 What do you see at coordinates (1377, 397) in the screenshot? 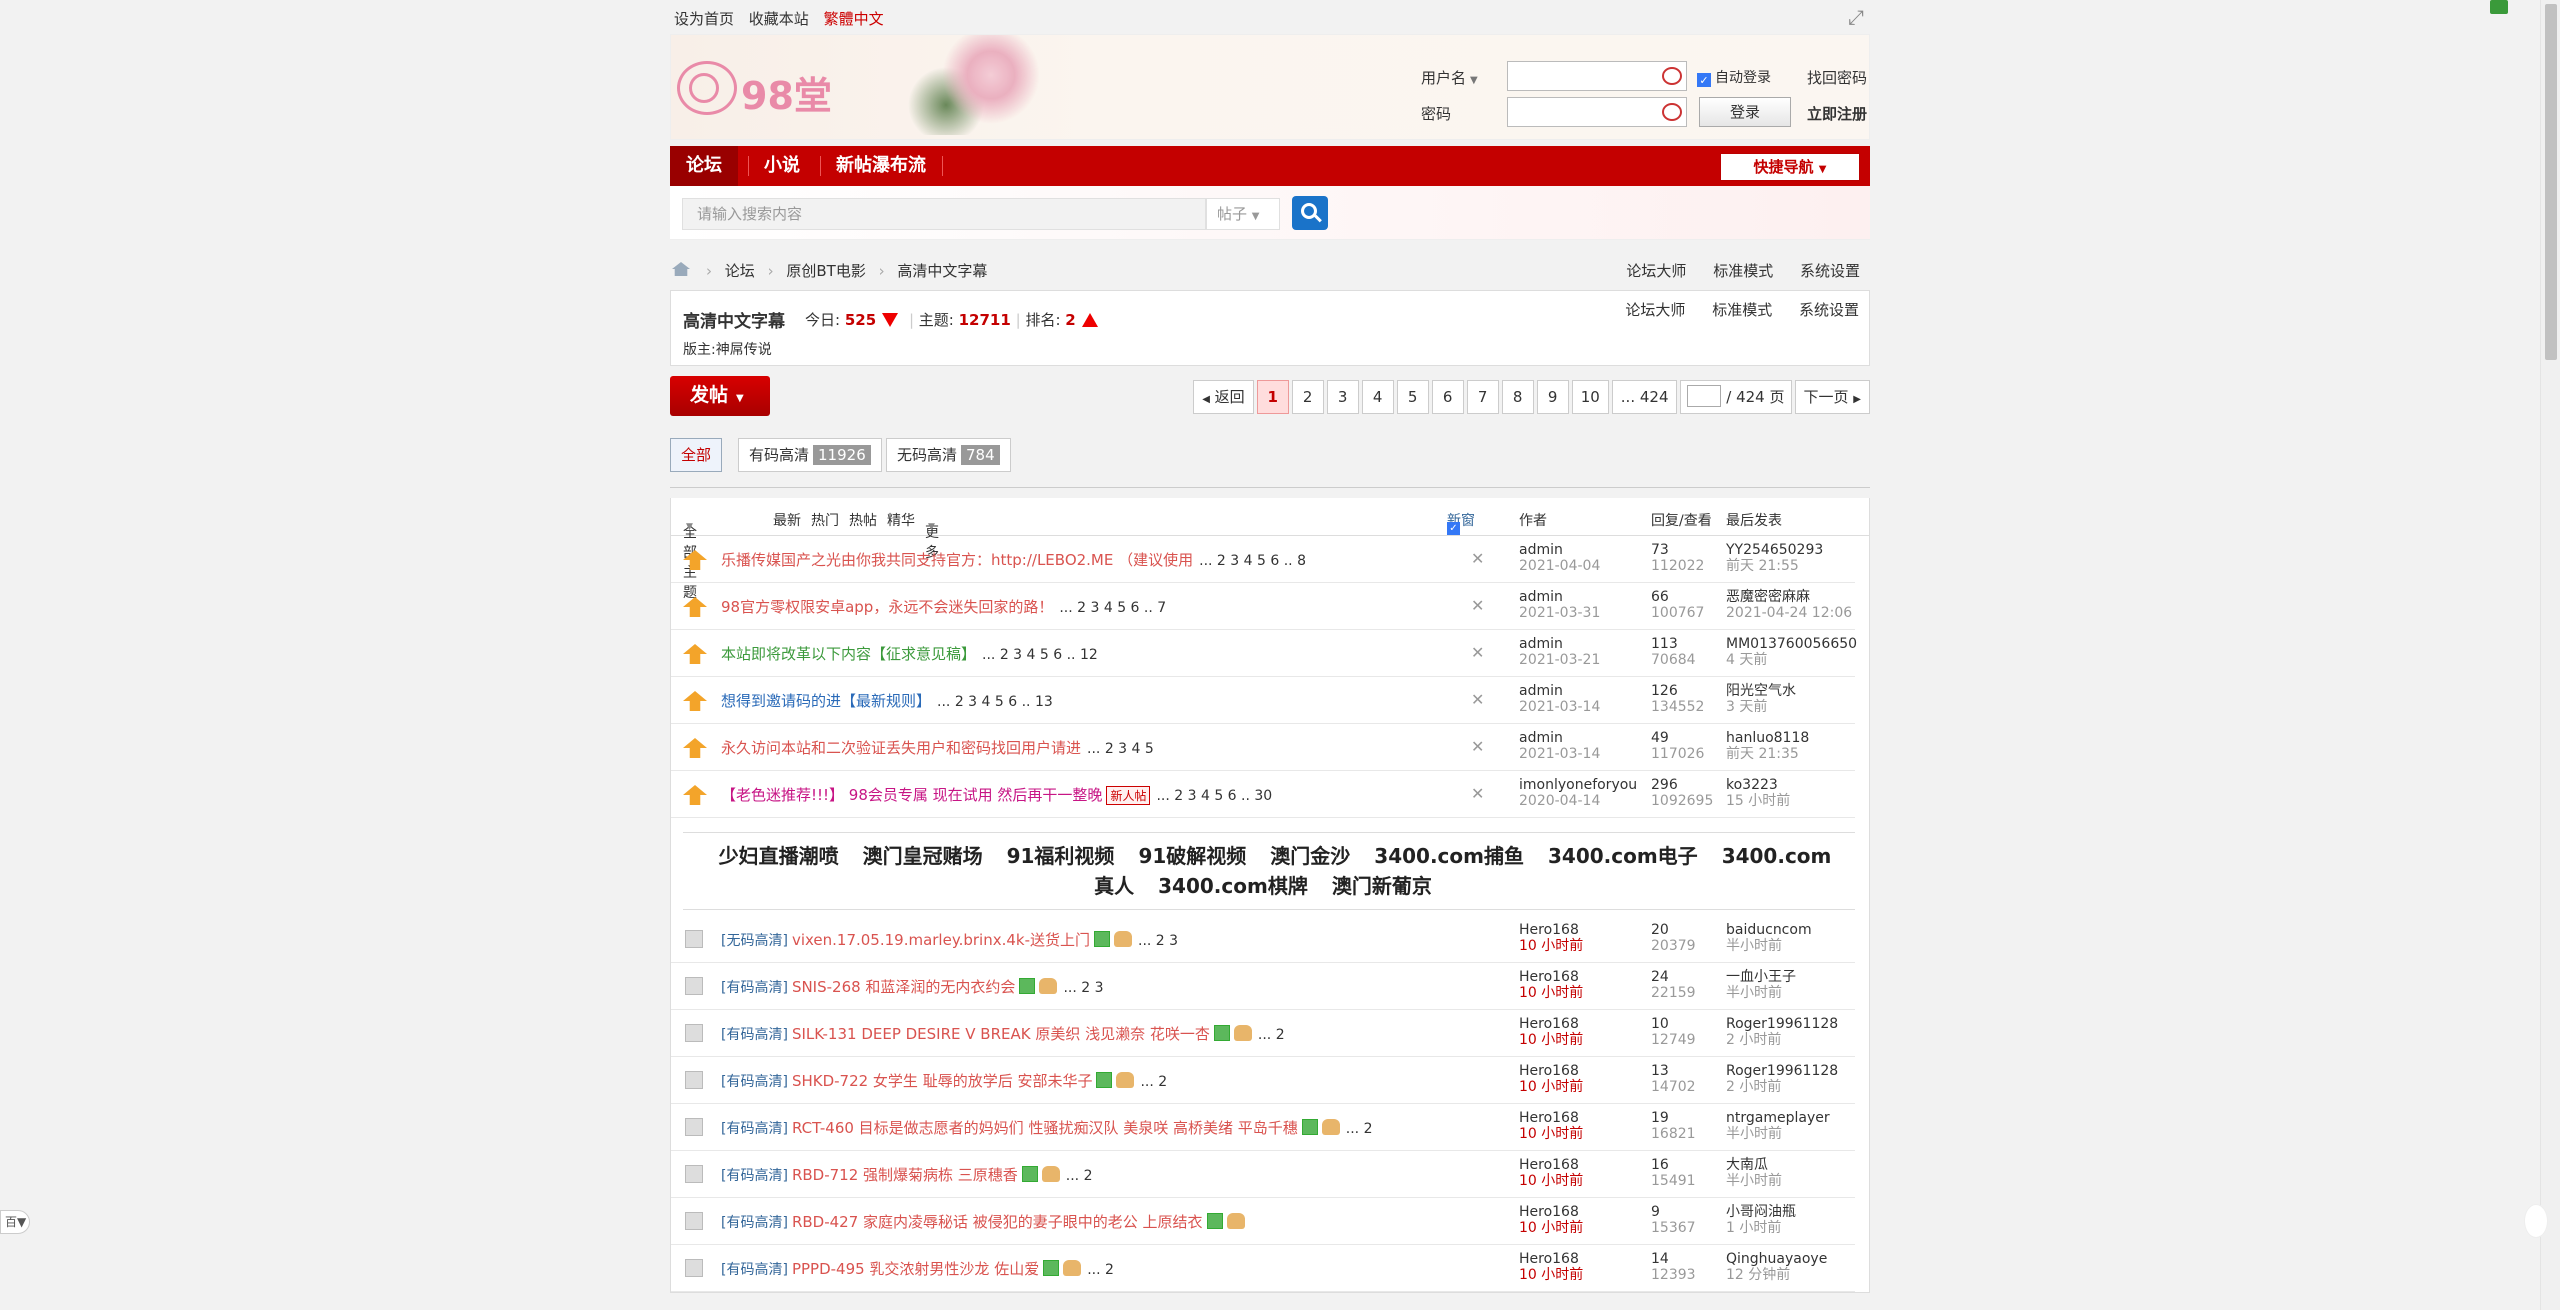
I see `pager-page: 4` at bounding box center [1377, 397].